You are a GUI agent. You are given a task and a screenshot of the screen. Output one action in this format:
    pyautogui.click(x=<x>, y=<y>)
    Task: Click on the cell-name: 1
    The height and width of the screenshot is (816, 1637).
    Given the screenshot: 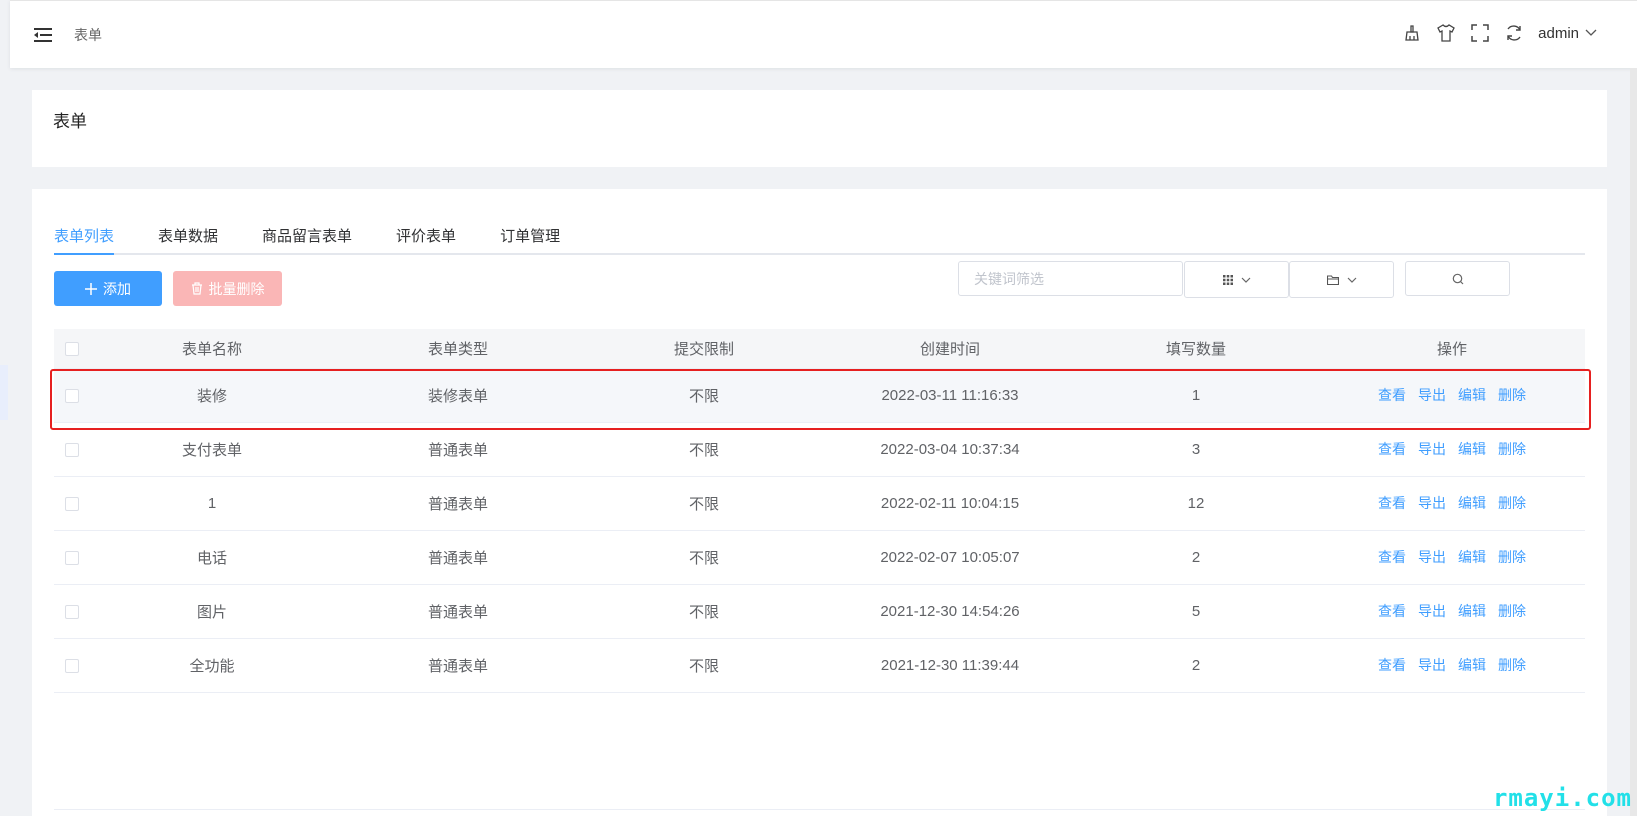 What is the action you would take?
    pyautogui.click(x=212, y=503)
    